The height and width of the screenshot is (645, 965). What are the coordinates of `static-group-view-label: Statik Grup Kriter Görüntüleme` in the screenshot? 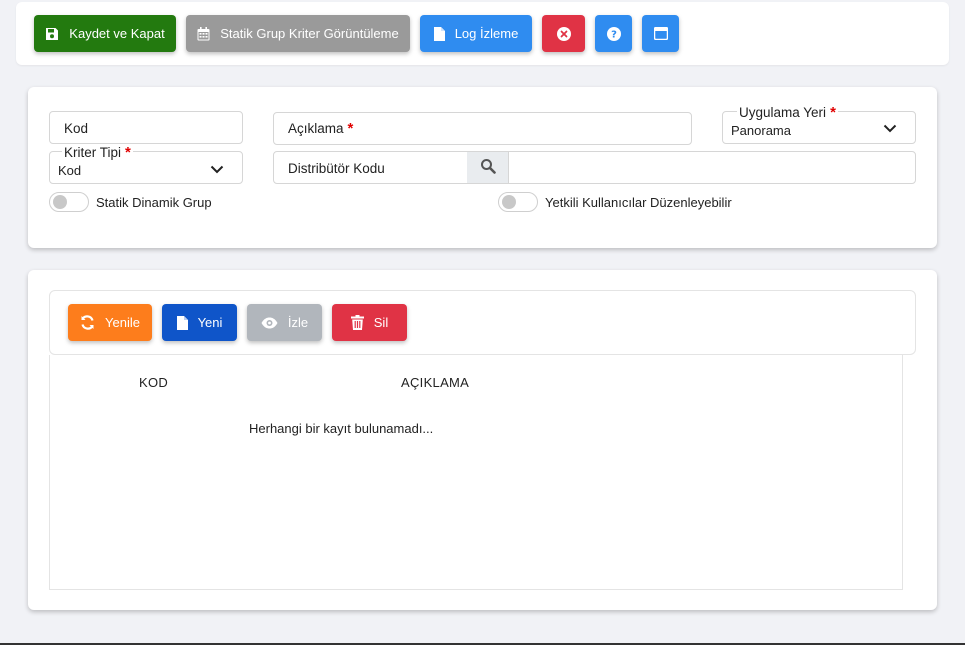 It's located at (309, 33).